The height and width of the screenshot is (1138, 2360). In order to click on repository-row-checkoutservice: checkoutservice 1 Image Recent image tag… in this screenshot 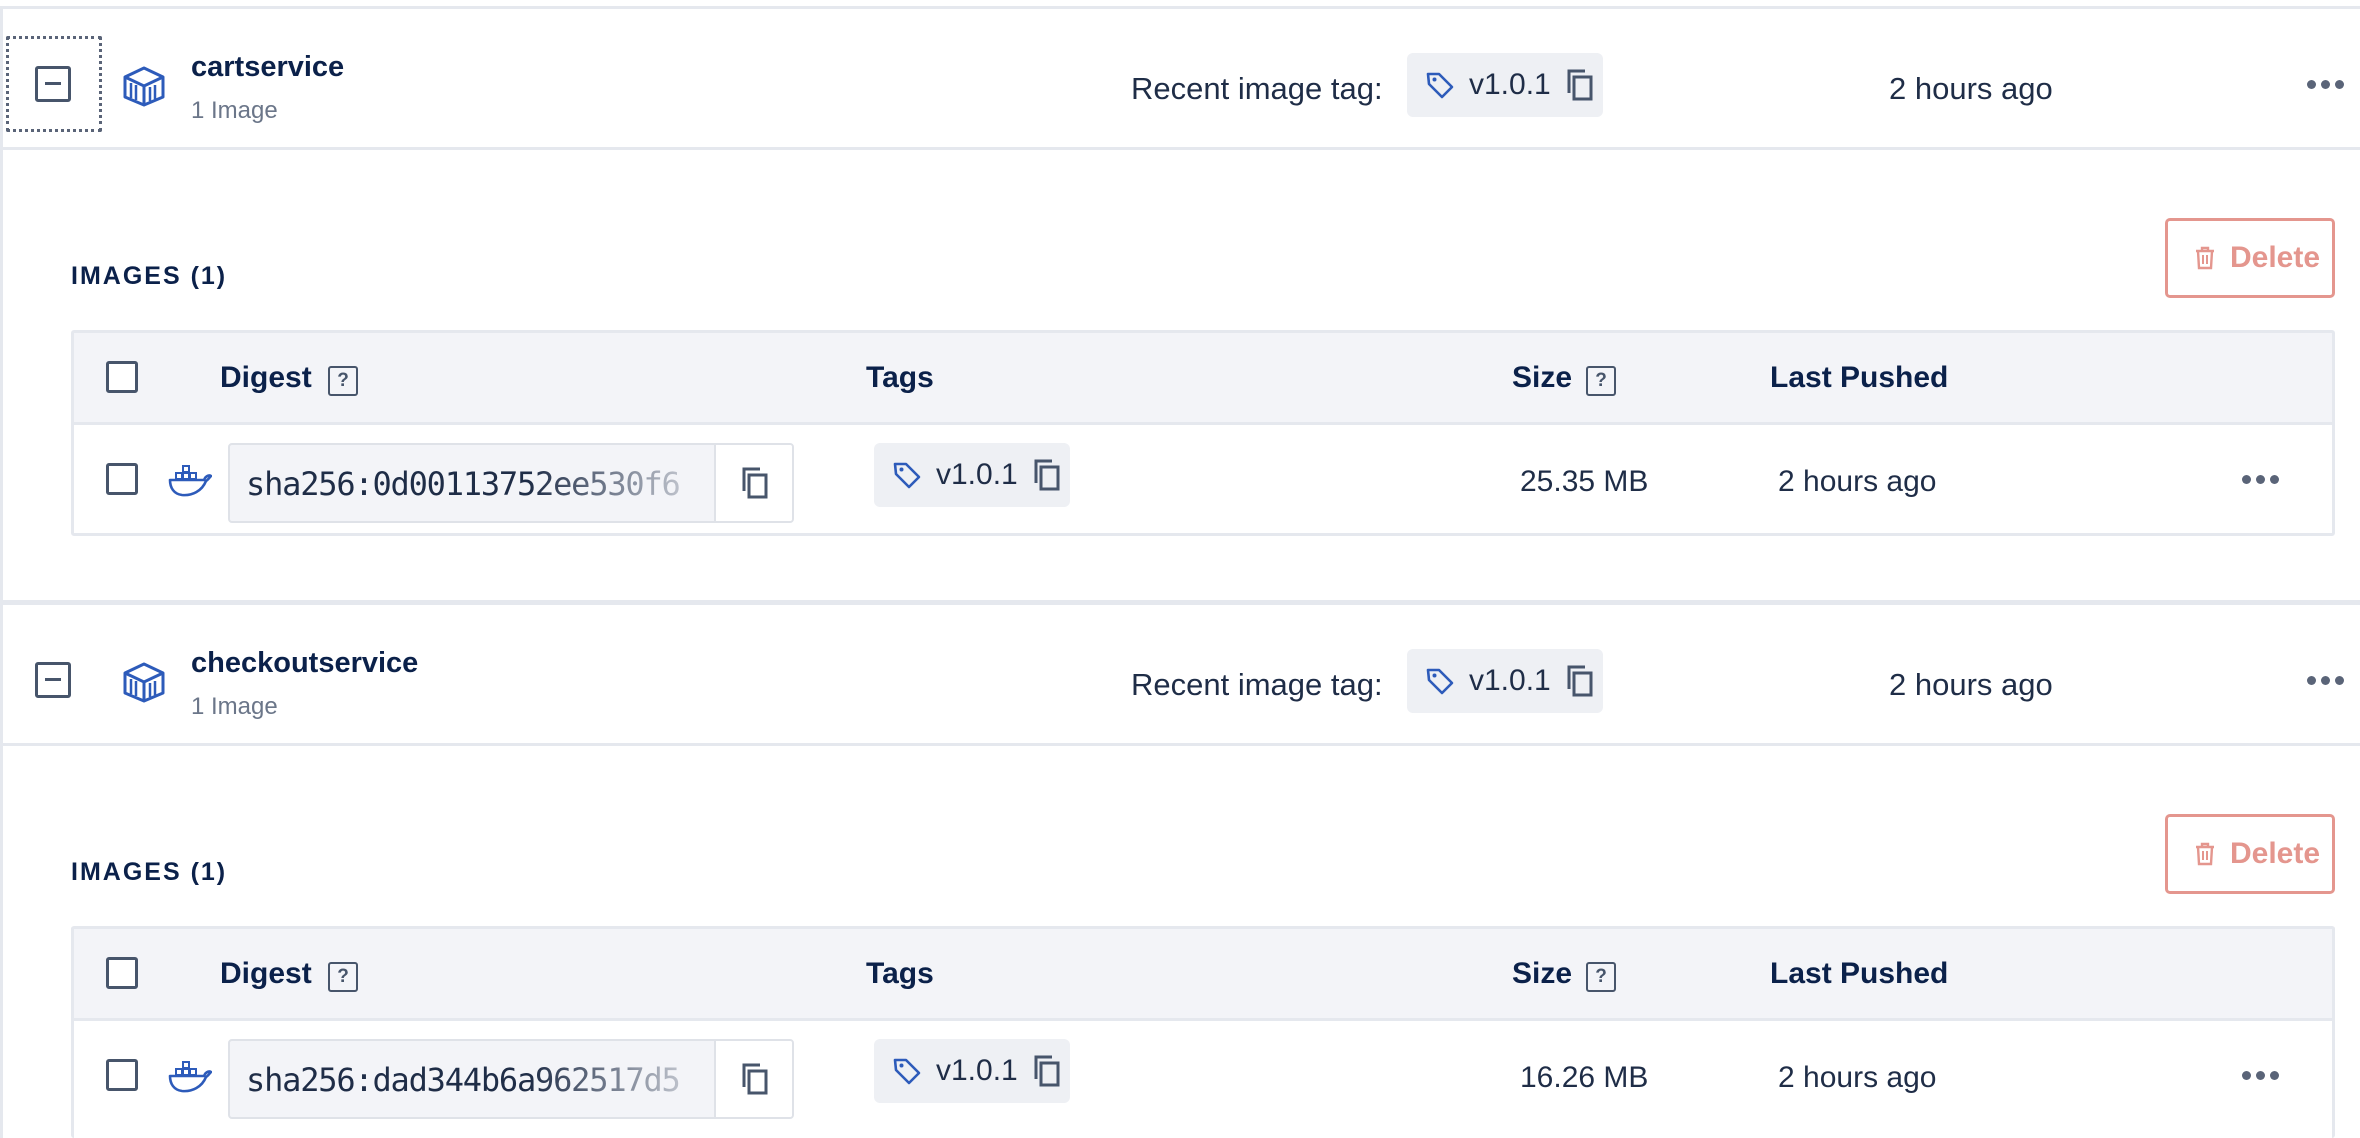, I will do `click(1180, 674)`.